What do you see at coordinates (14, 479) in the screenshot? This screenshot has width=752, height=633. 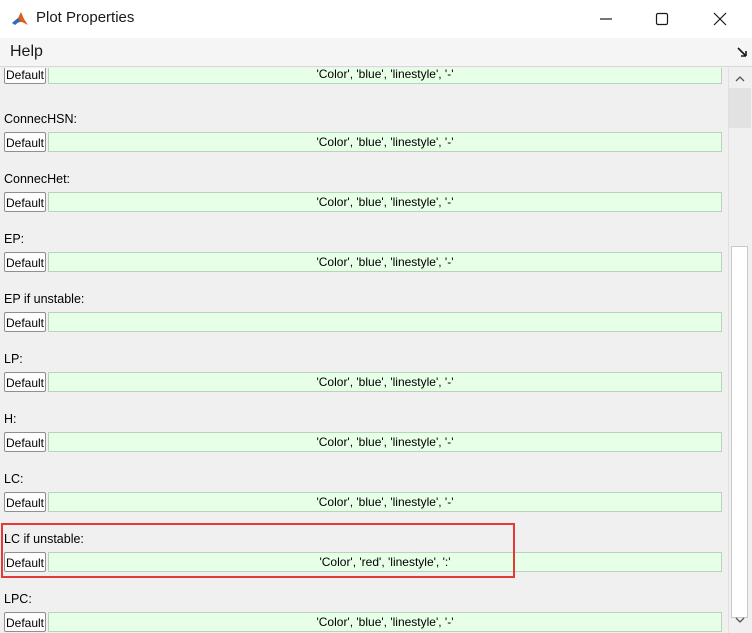 I see `property-label: LC:` at bounding box center [14, 479].